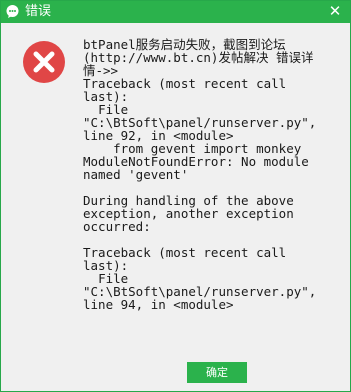 The height and width of the screenshot is (392, 351). Describe the element at coordinates (217, 372) in the screenshot. I see `ok-button: 确定` at that location.